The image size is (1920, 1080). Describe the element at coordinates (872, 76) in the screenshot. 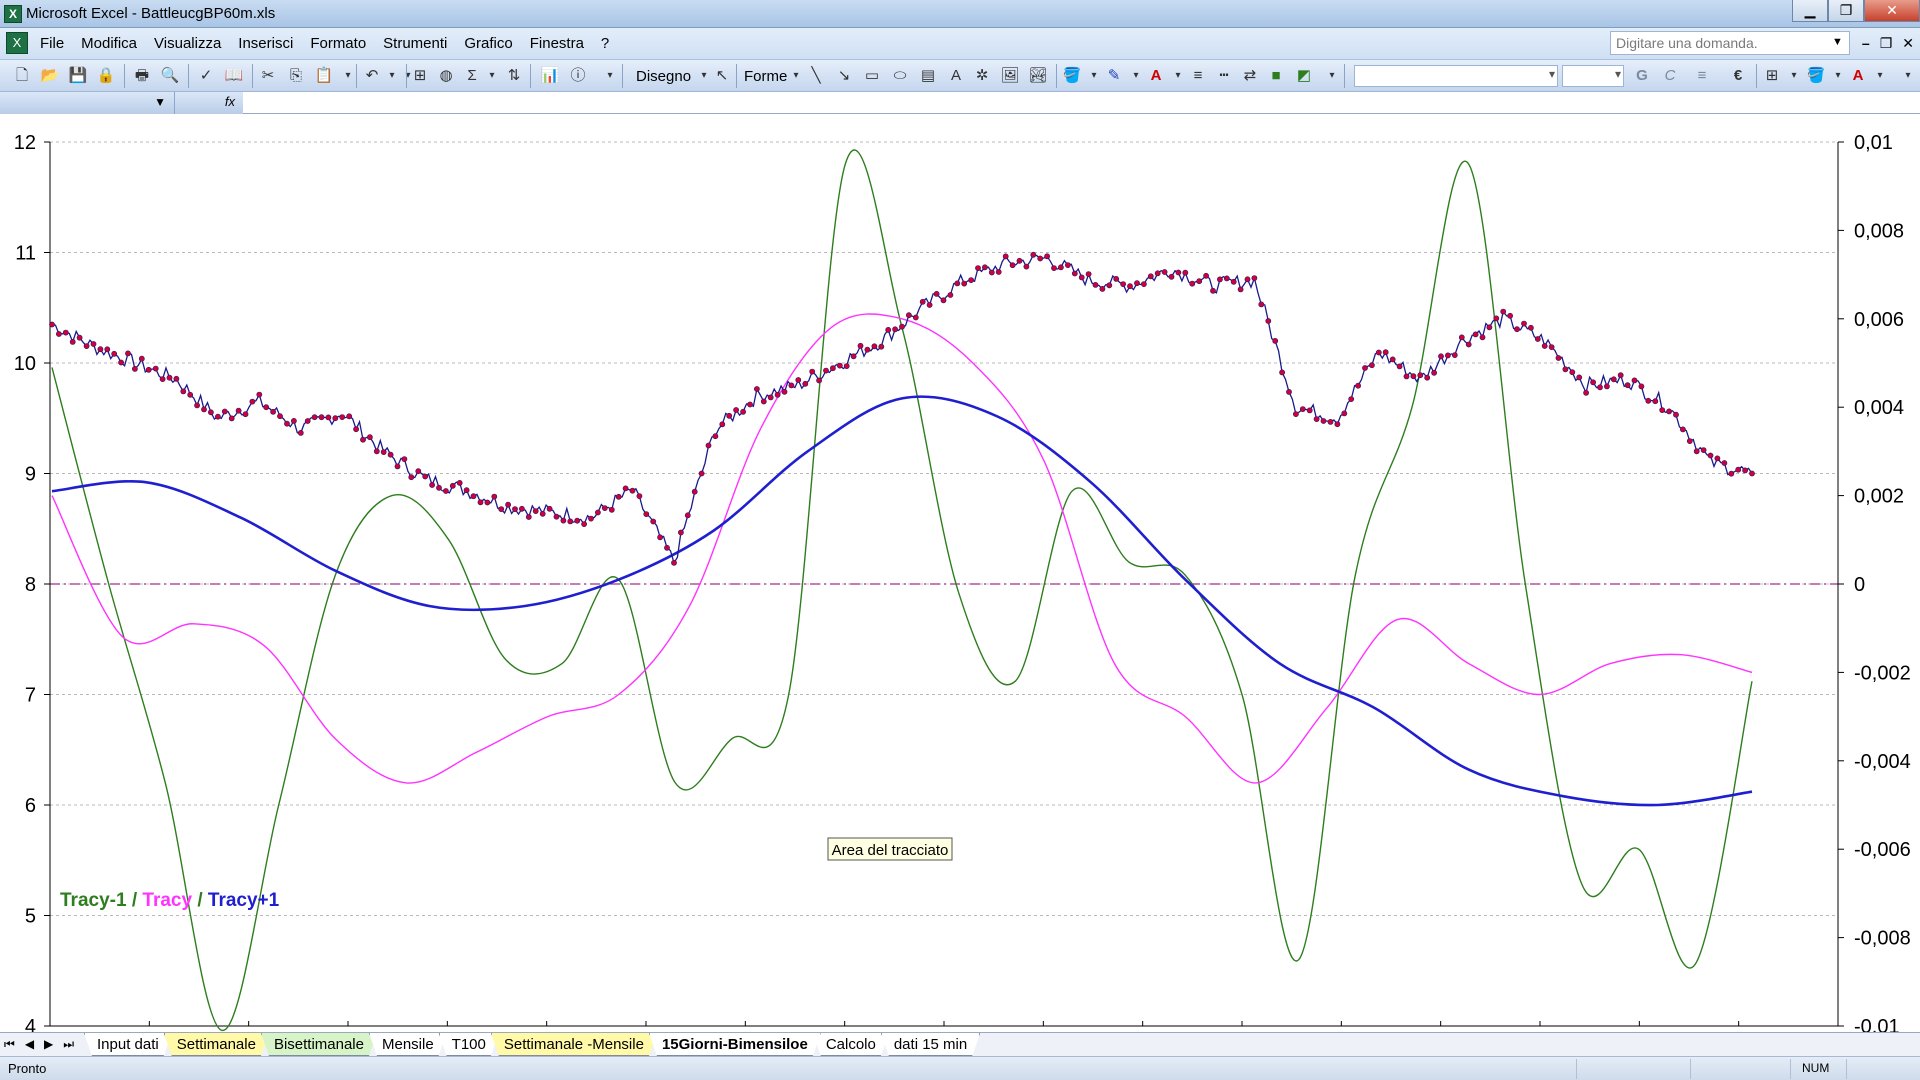

I see `rectangle-icon: ▭` at that location.